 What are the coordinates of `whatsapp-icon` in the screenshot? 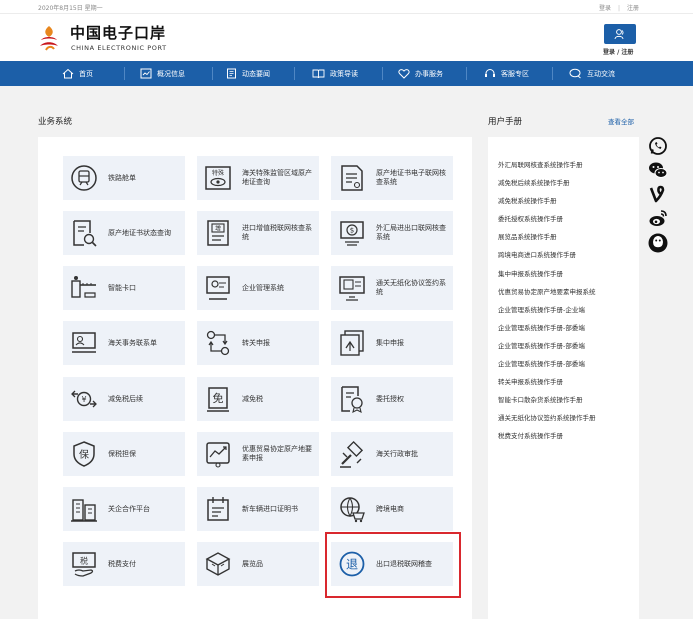 It's located at (658, 146).